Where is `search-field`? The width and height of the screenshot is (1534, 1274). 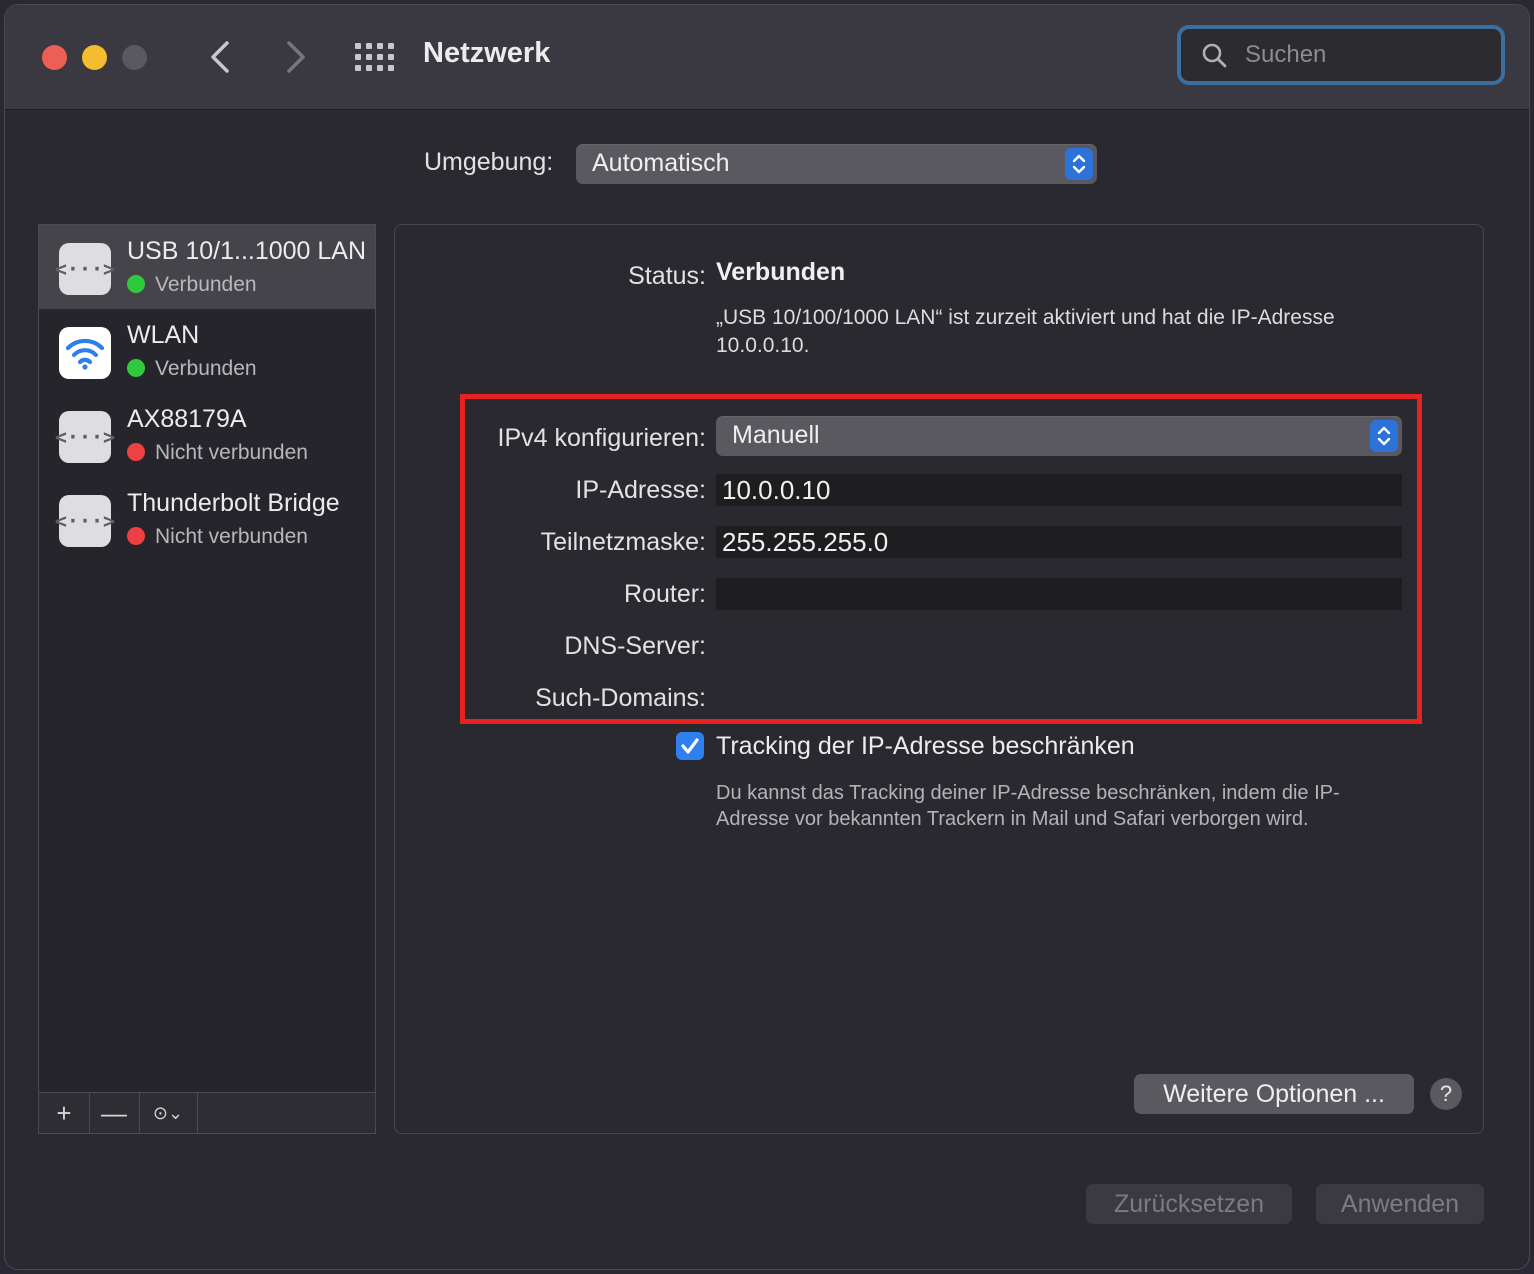 search-field is located at coordinates (1341, 55).